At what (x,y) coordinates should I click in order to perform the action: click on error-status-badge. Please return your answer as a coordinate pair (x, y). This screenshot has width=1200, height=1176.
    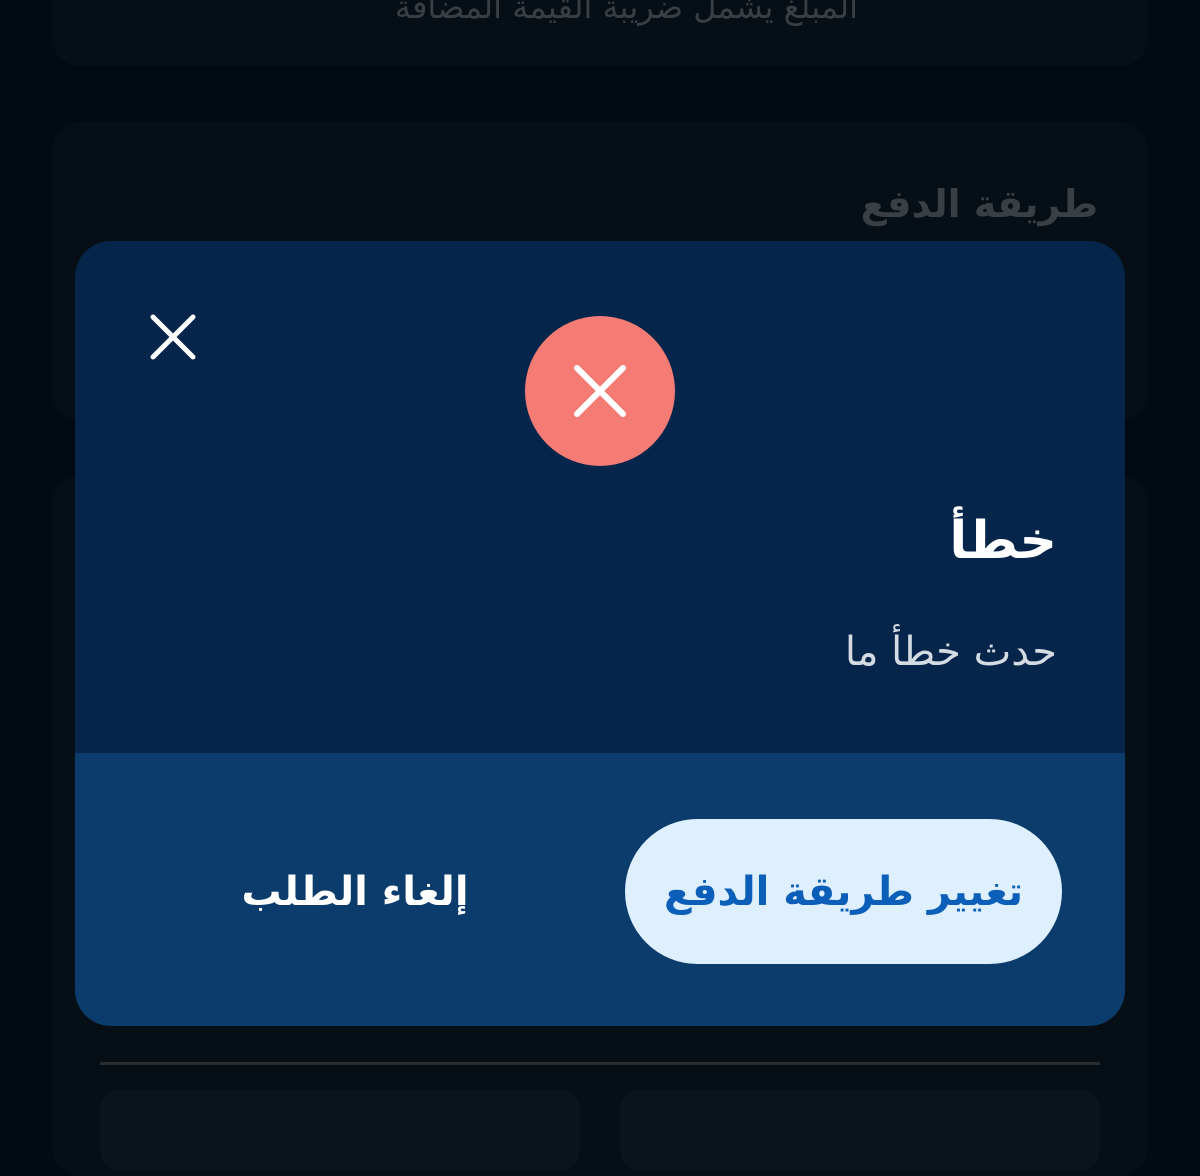
    Looking at the image, I should click on (600, 391).